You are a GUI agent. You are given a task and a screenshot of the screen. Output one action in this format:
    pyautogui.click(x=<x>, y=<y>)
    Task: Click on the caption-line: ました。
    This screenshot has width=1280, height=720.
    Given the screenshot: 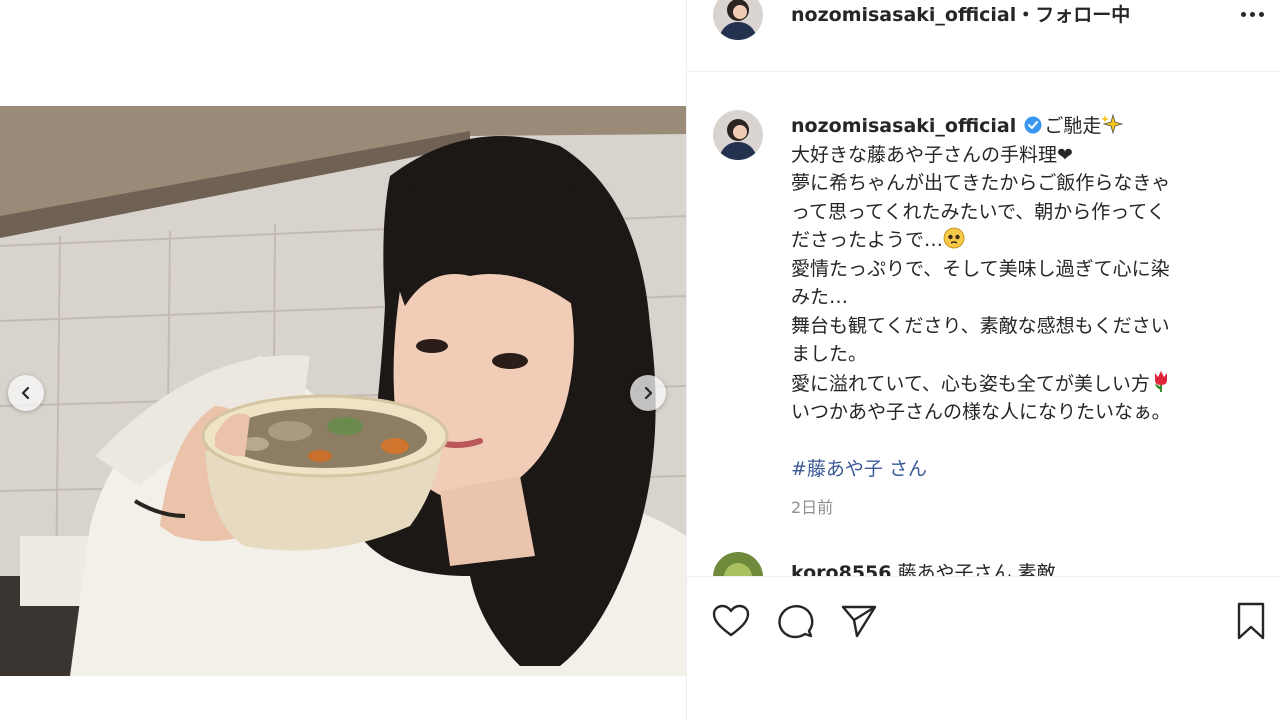 What is the action you would take?
    pyautogui.click(x=829, y=354)
    